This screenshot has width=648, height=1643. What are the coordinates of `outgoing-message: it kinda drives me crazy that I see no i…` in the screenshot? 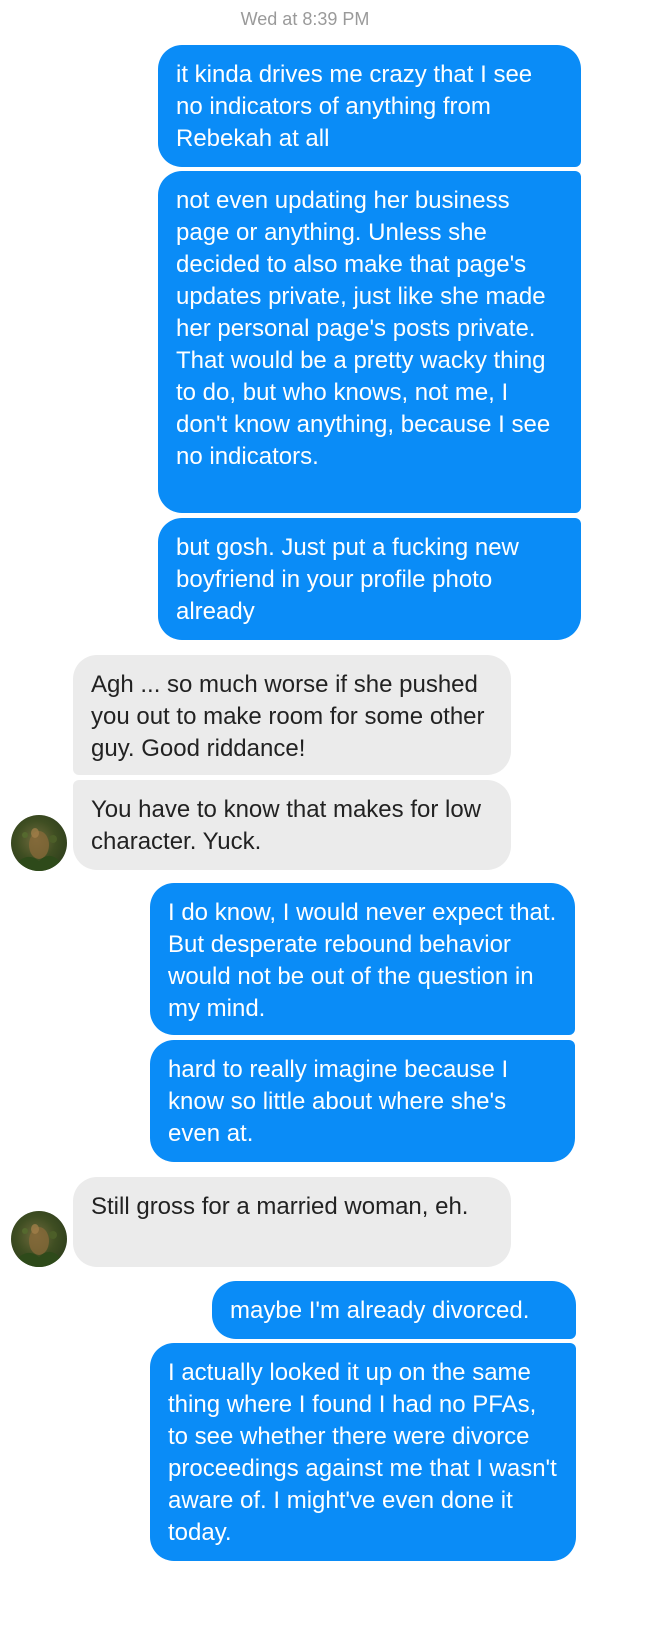 It's located at (369, 106).